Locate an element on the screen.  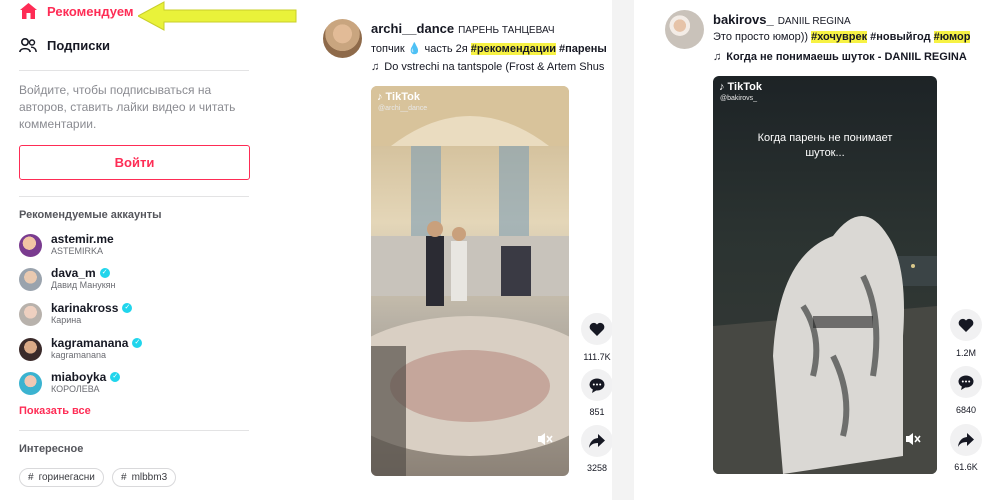
watermark-handle: @bakirovs_ is located at coordinates (739, 98).